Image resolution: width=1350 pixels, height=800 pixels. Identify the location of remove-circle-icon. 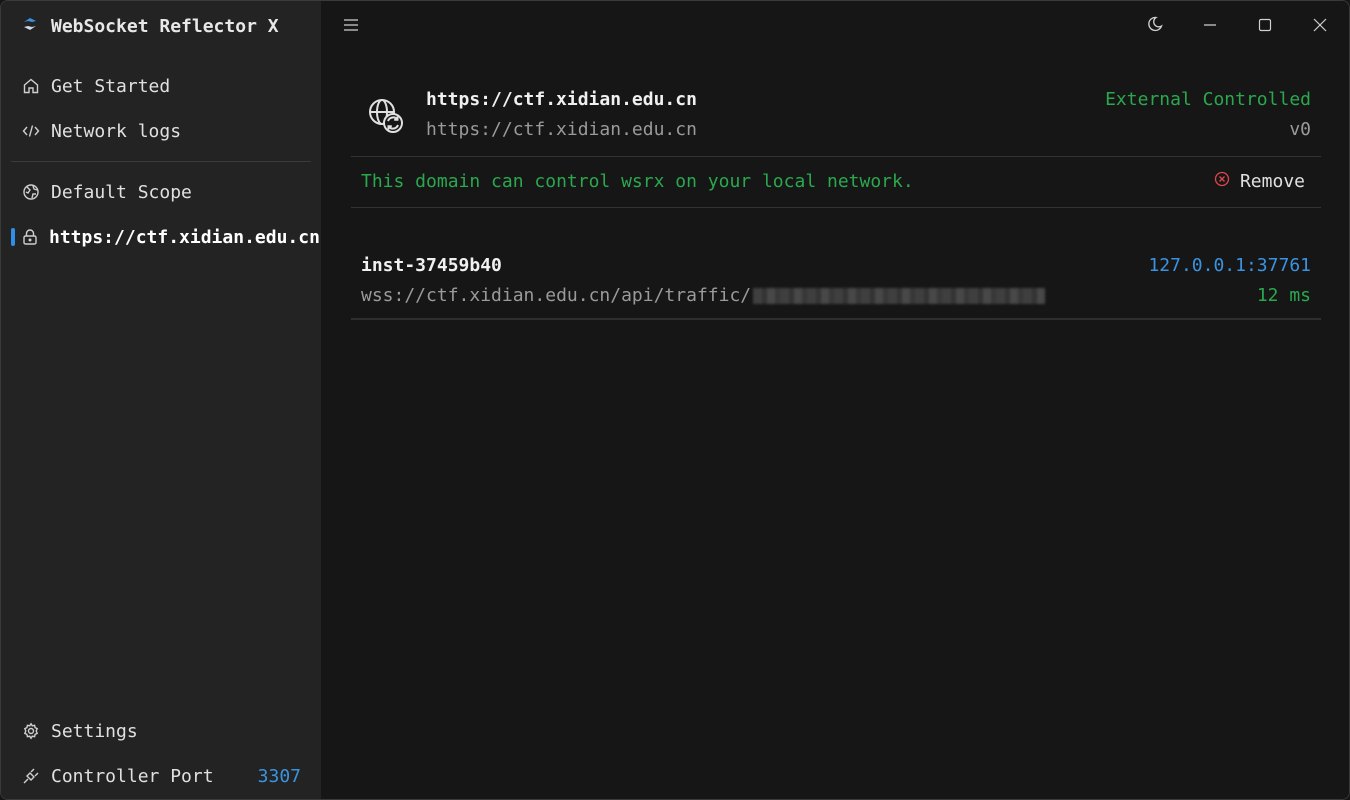
(1222, 181).